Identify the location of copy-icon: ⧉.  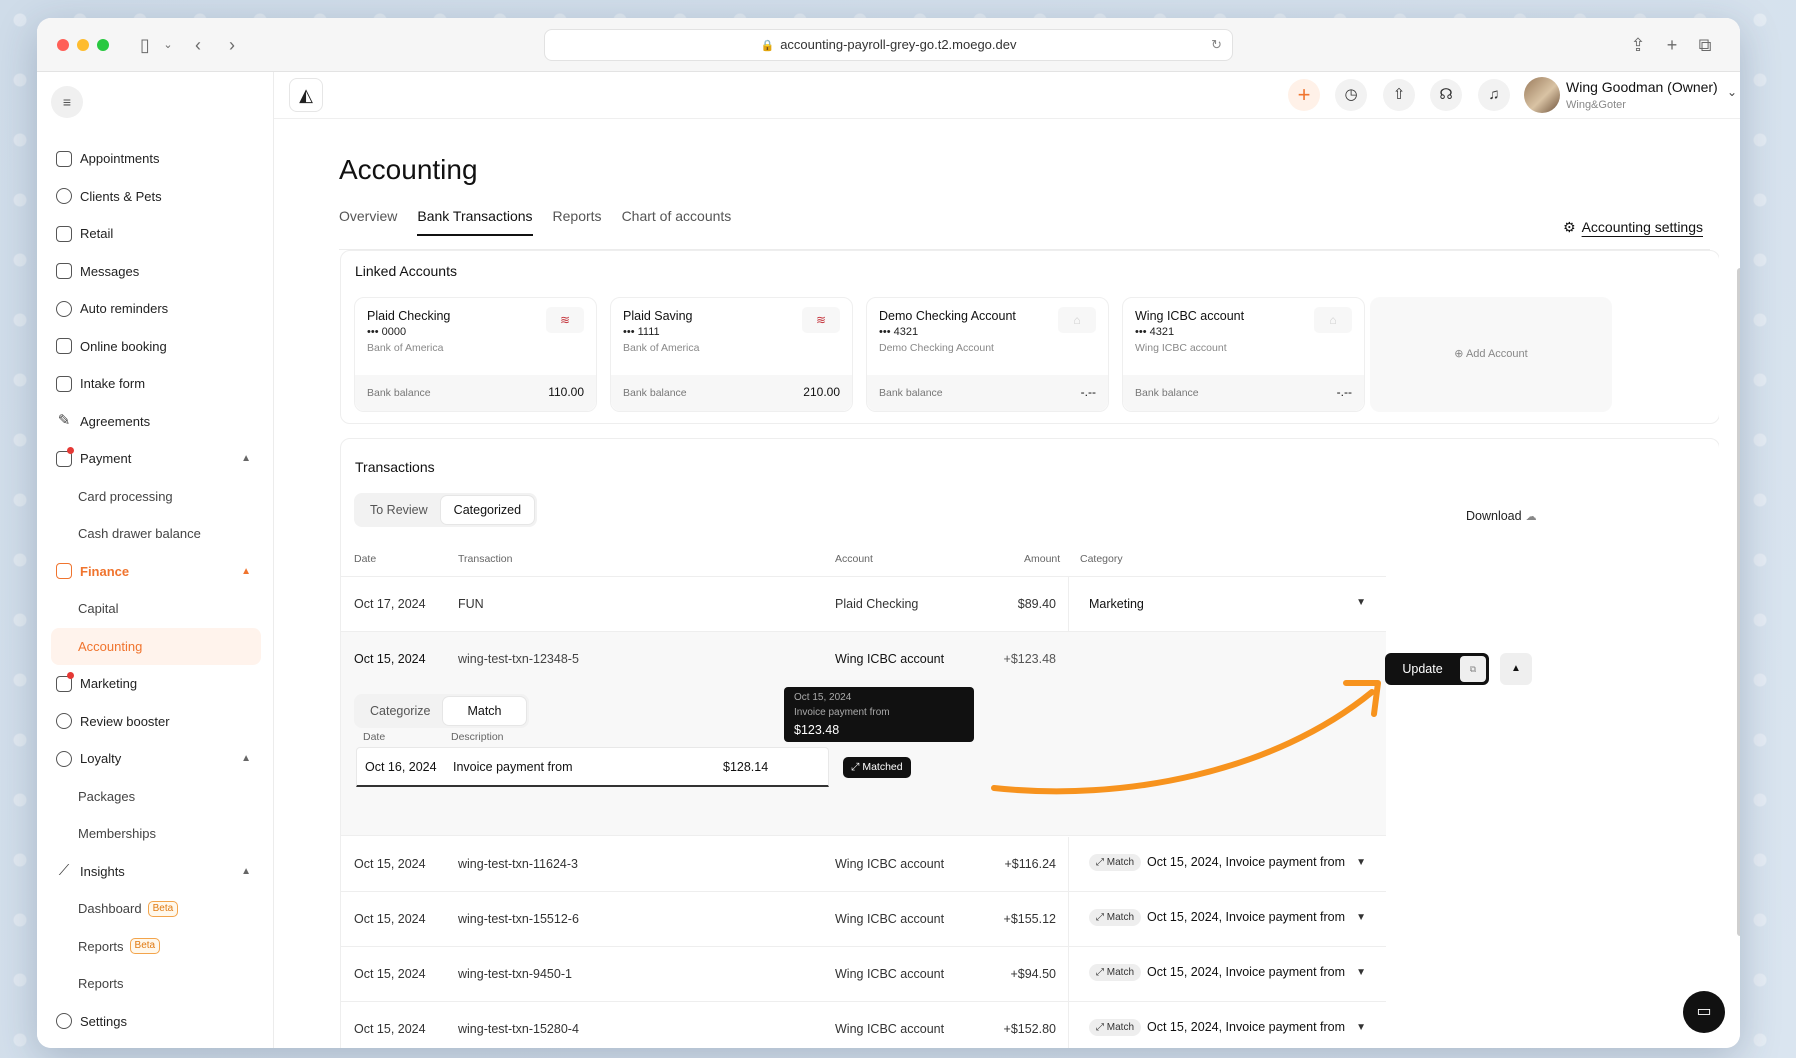
(1473, 669).